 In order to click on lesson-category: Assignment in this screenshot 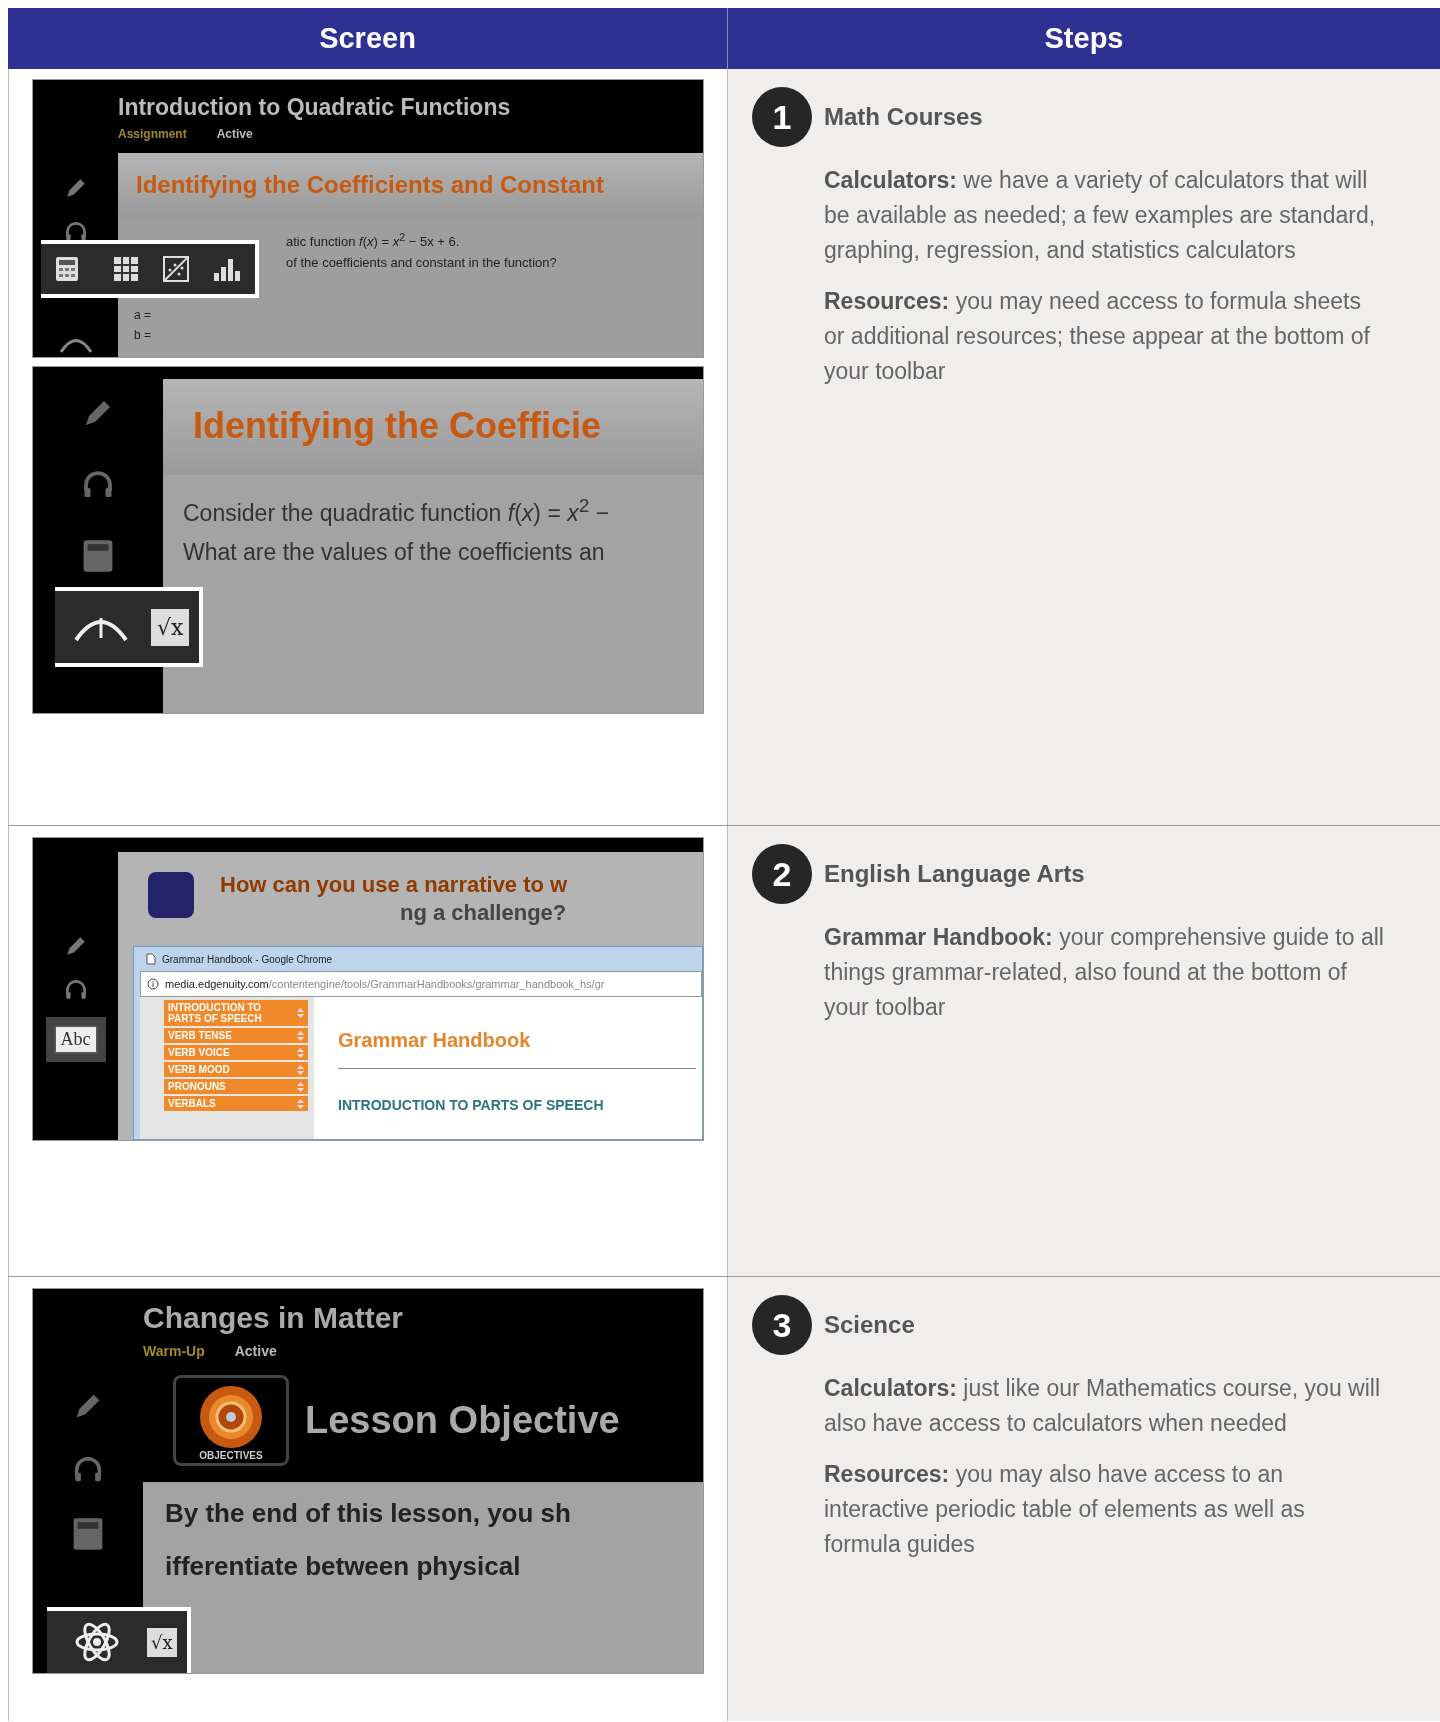, I will do `click(152, 134)`.